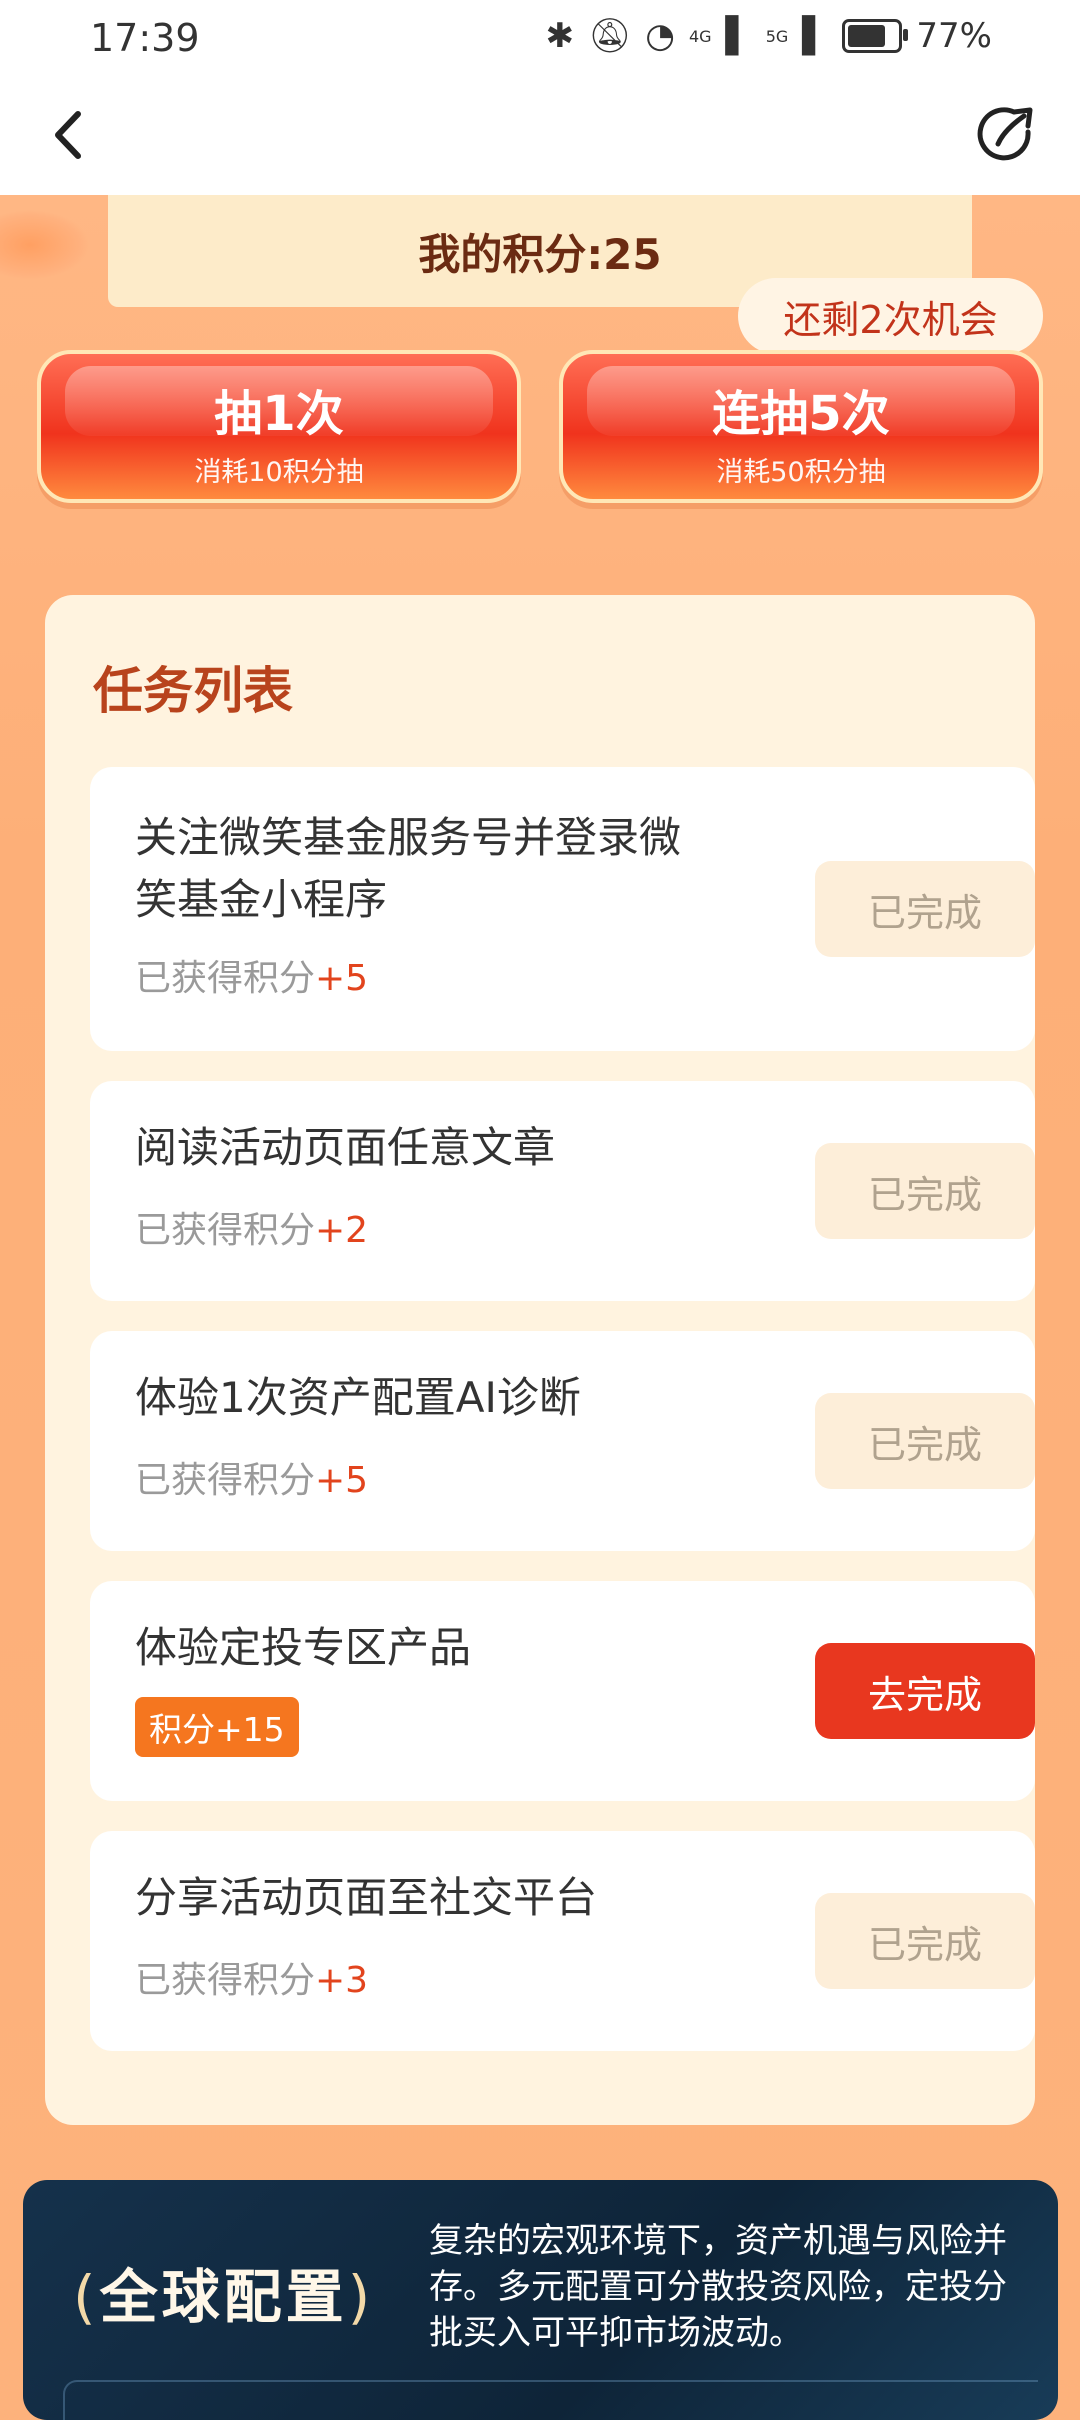 The height and width of the screenshot is (2420, 1080). I want to click on draw-five-title: 连抽5次, so click(801, 414).